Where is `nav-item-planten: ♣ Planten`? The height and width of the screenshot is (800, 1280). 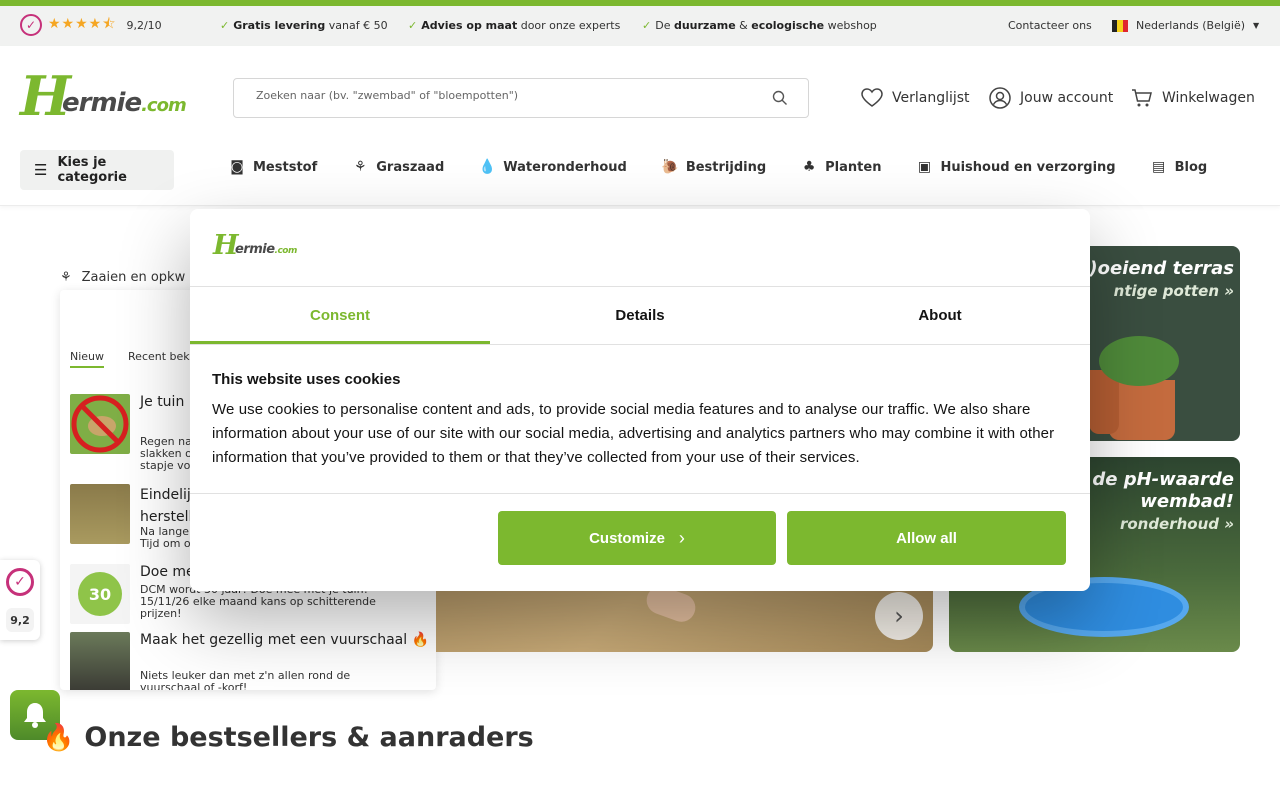 nav-item-planten: ♣ Planten is located at coordinates (841, 167).